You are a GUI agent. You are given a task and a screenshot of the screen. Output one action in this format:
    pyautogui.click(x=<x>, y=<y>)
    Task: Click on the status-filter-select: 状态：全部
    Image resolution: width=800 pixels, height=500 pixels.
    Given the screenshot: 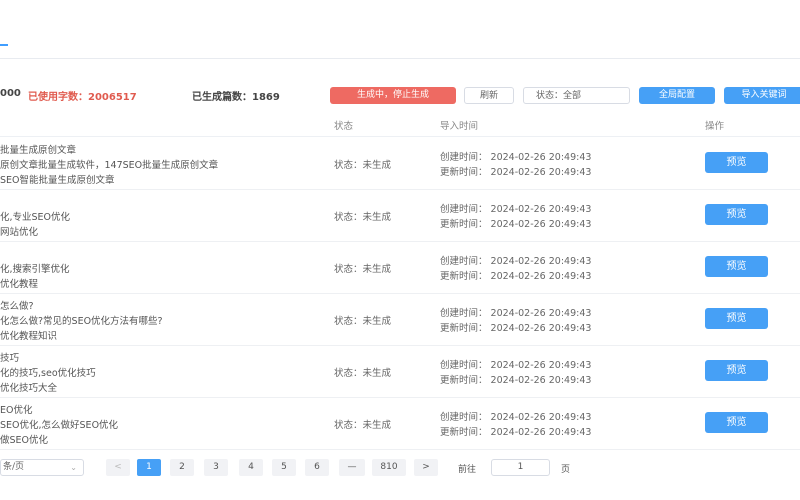 What is the action you would take?
    pyautogui.click(x=576, y=95)
    